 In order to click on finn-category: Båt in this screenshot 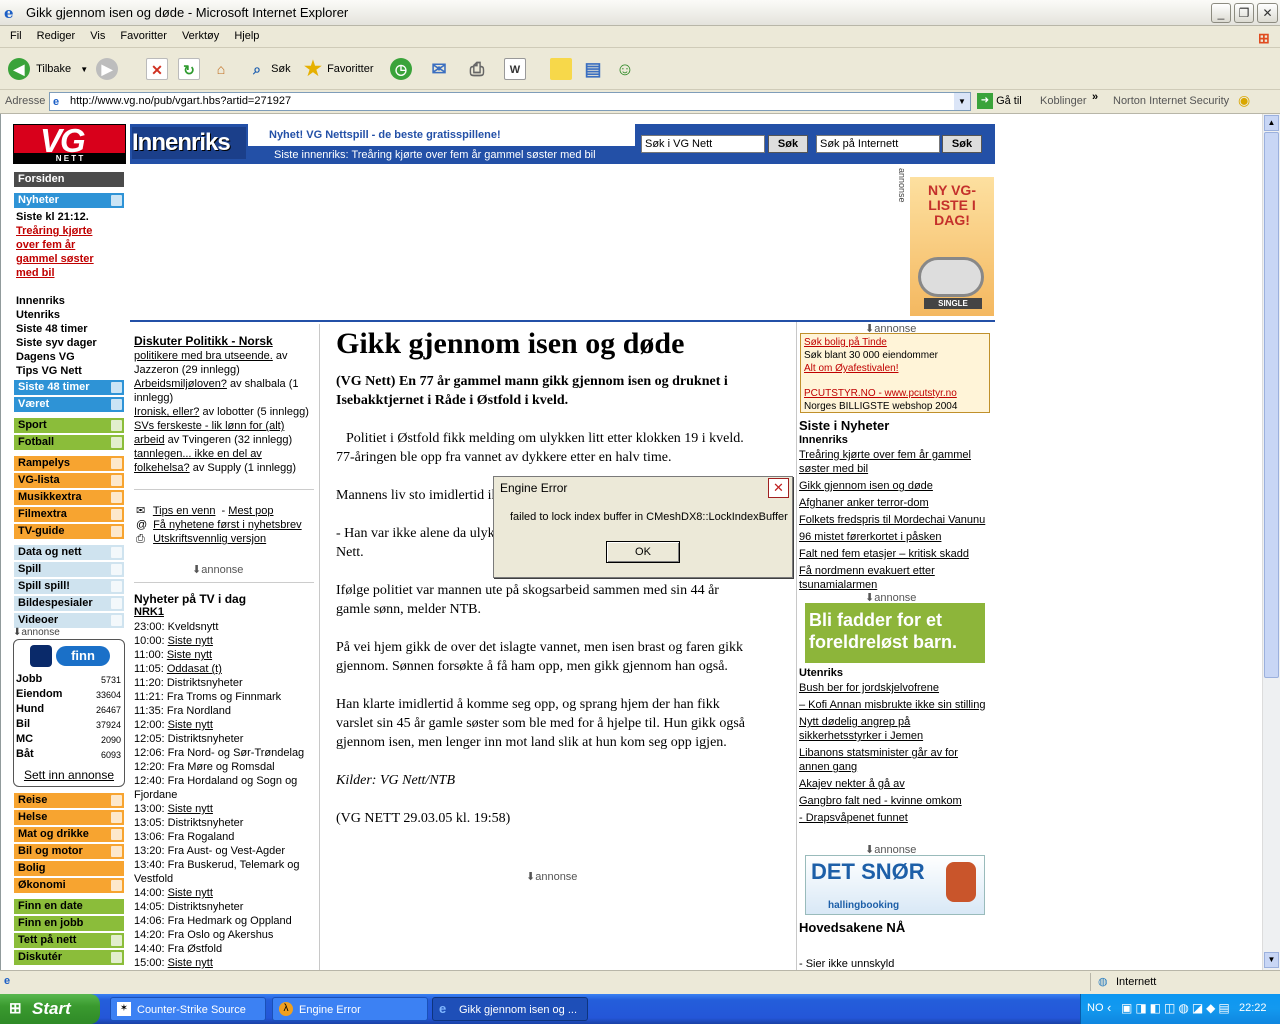, I will do `click(25, 754)`.